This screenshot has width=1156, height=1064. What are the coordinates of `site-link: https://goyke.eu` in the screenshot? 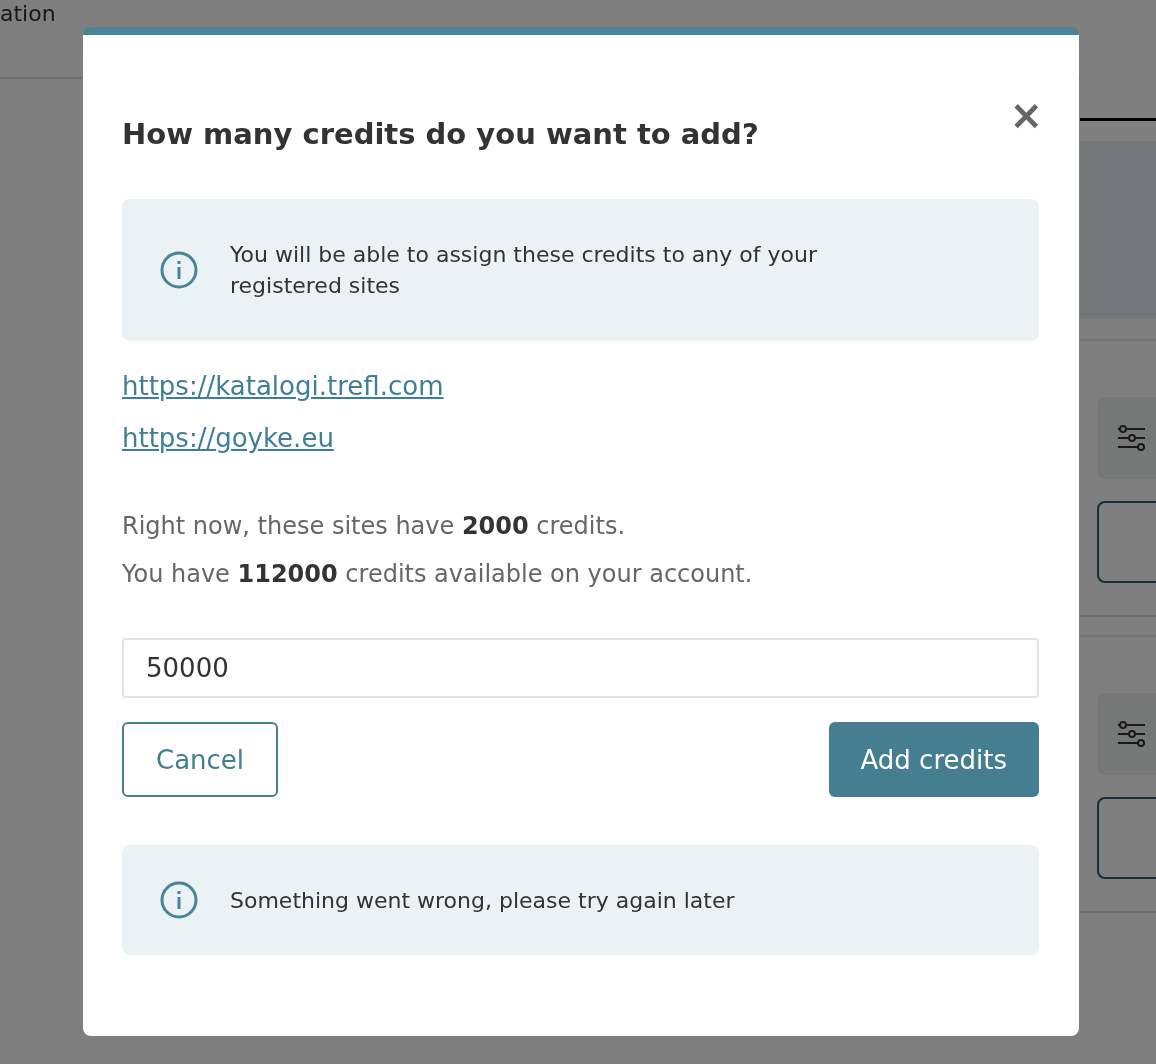 It's located at (228, 438).